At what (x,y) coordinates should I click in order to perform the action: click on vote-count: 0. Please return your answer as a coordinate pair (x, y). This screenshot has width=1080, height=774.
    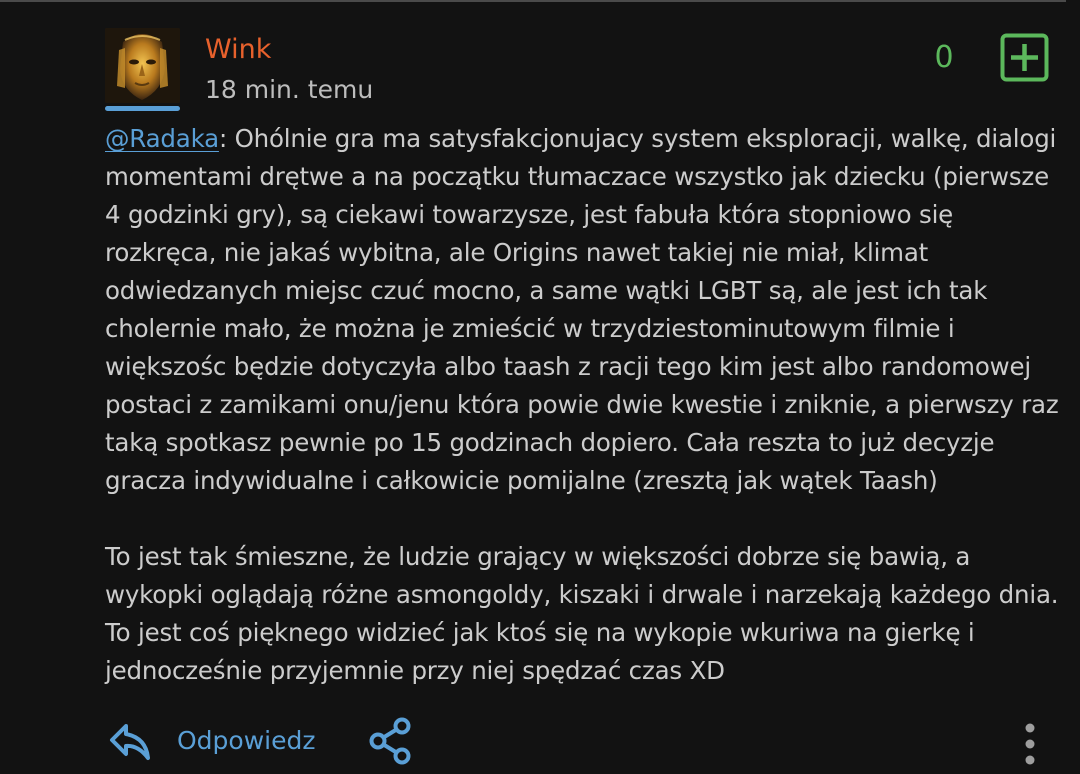
    Looking at the image, I should click on (944, 57).